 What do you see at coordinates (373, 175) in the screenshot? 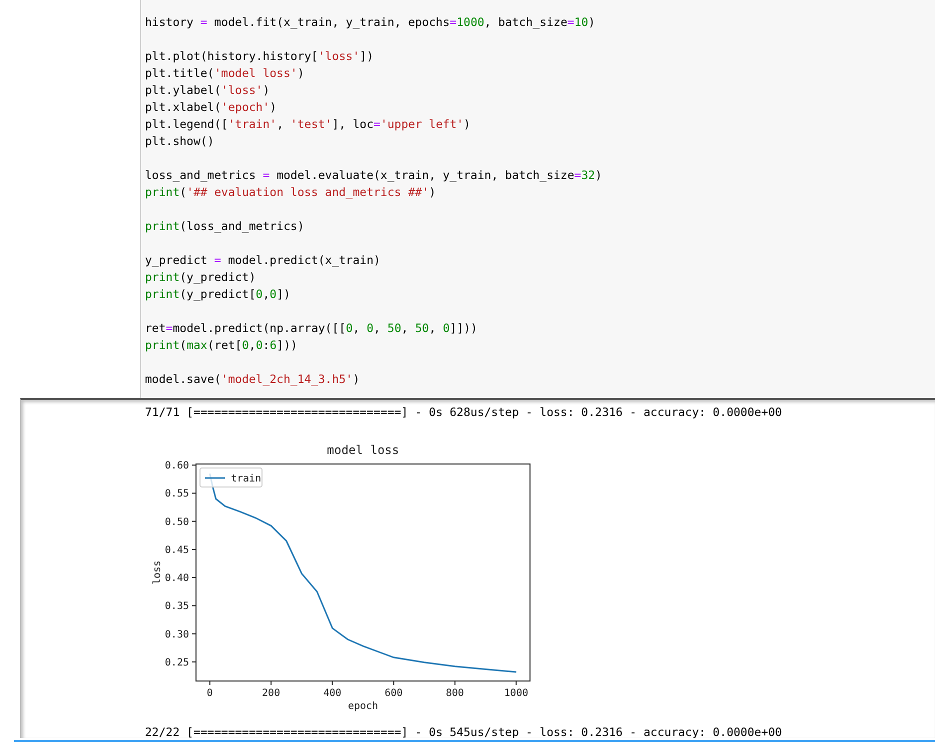
I see `code-line: loss_and_metrics = model.evaluate(x_train, y_train, batch_size=32)` at bounding box center [373, 175].